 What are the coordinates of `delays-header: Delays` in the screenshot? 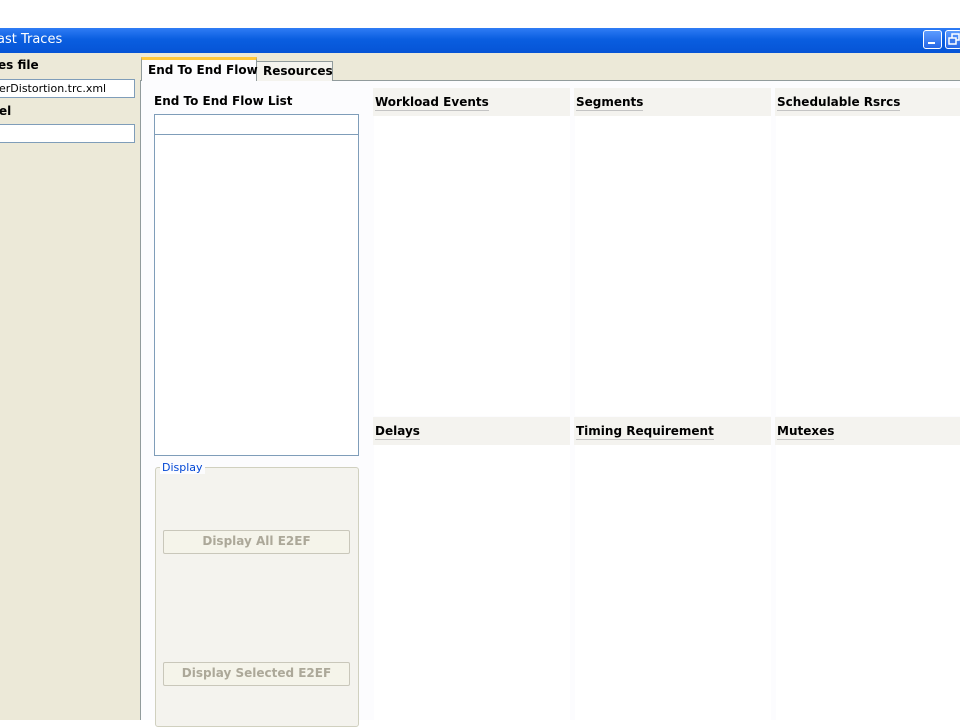 It's located at (471, 431).